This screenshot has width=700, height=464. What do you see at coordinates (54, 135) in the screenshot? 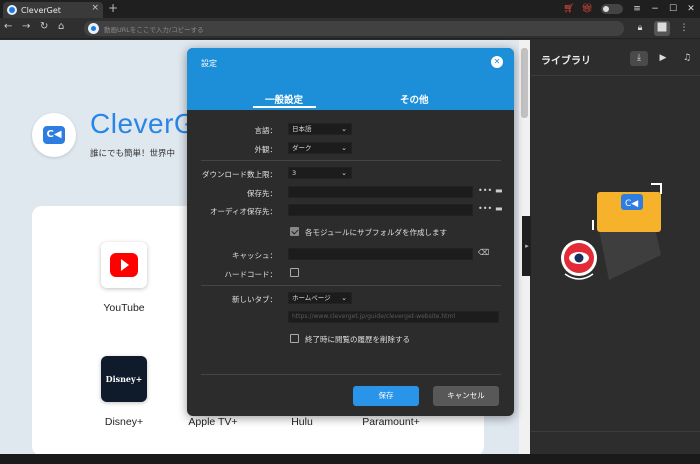
I see `cleverget-hero-logo-icon: C◀` at bounding box center [54, 135].